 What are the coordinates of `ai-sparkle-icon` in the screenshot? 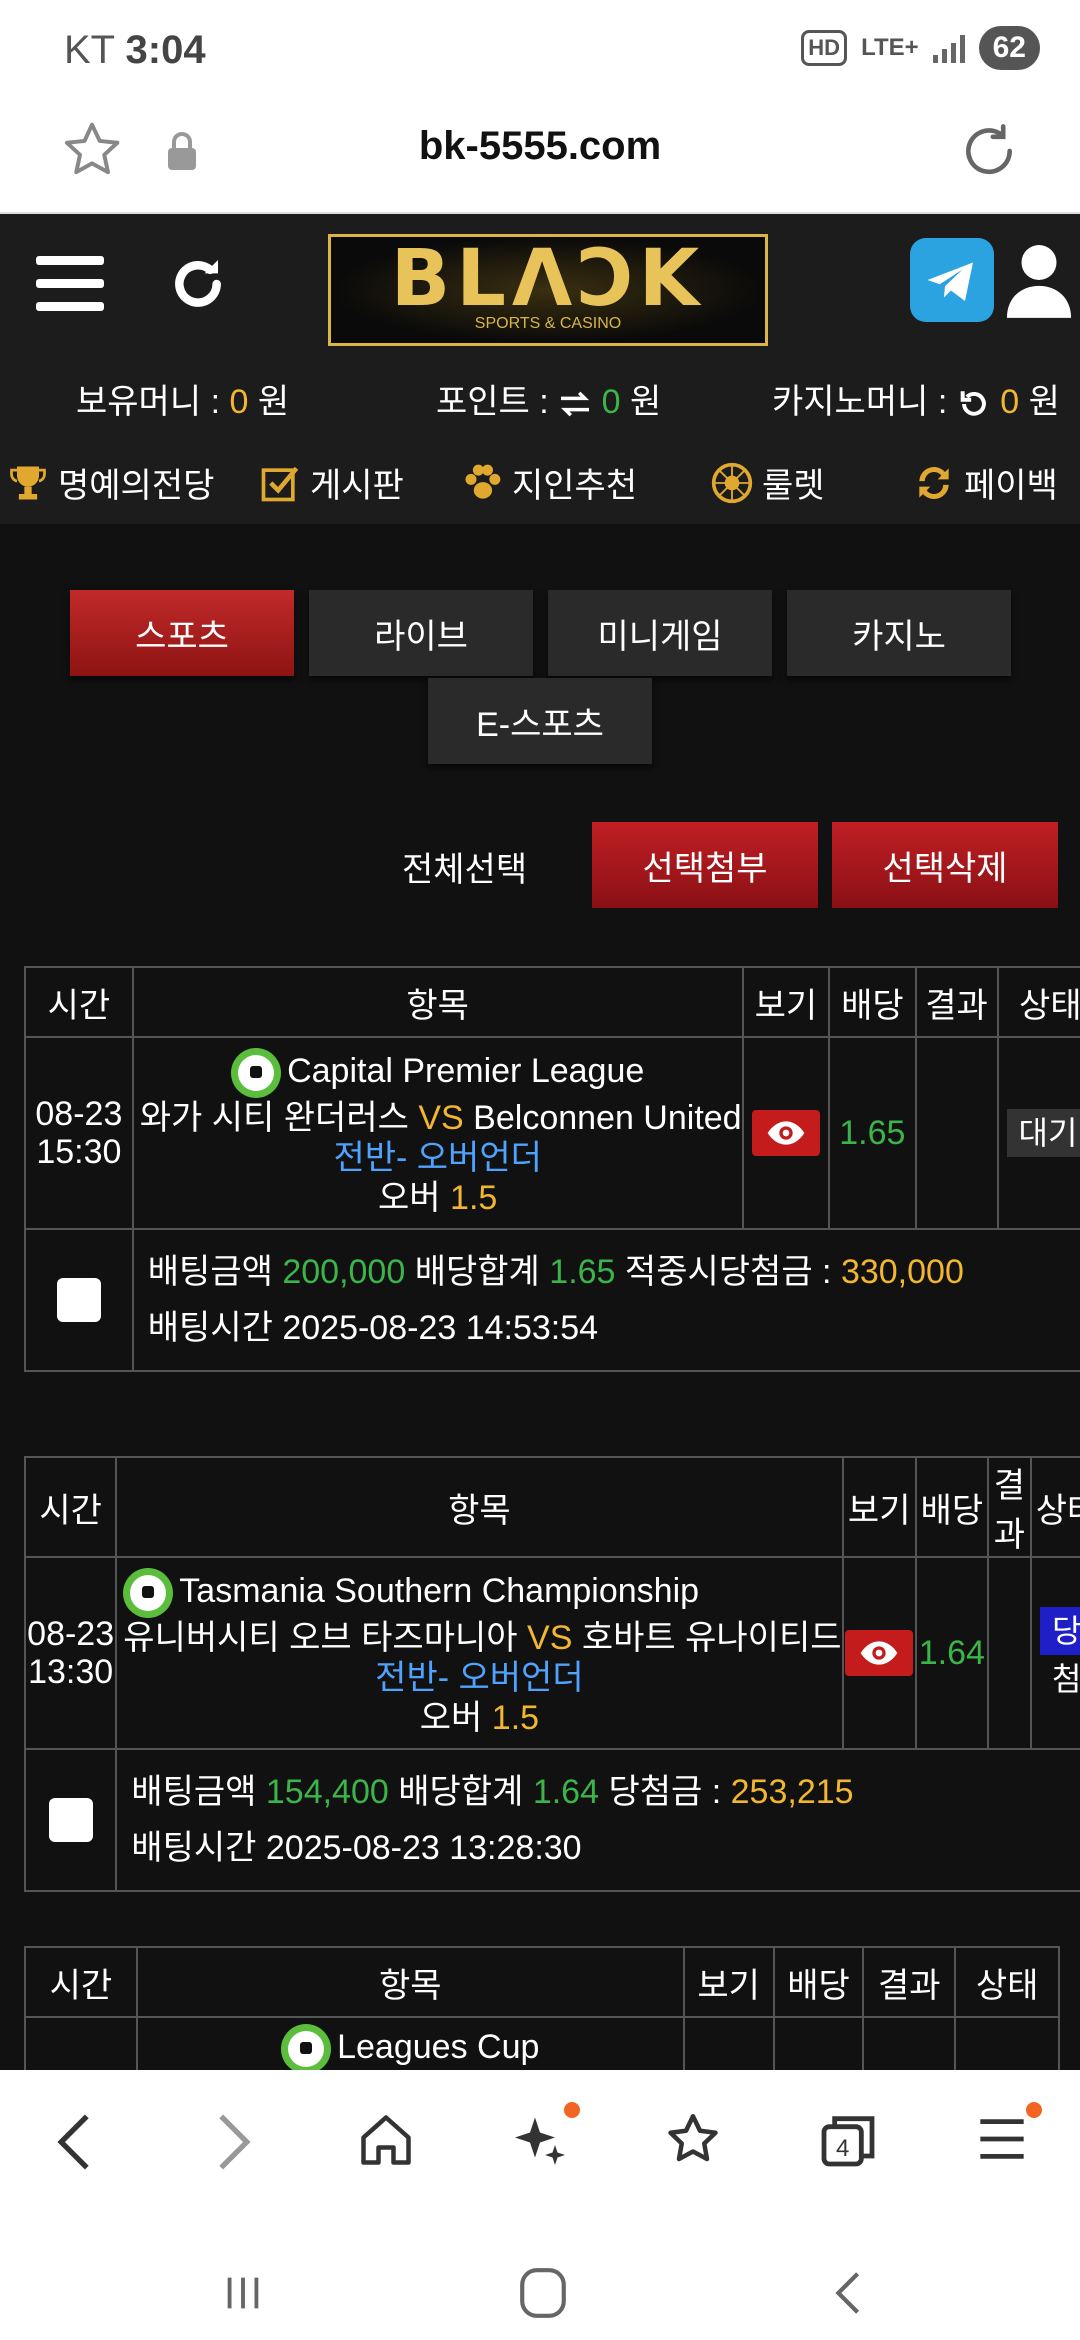 It's located at (540, 2140).